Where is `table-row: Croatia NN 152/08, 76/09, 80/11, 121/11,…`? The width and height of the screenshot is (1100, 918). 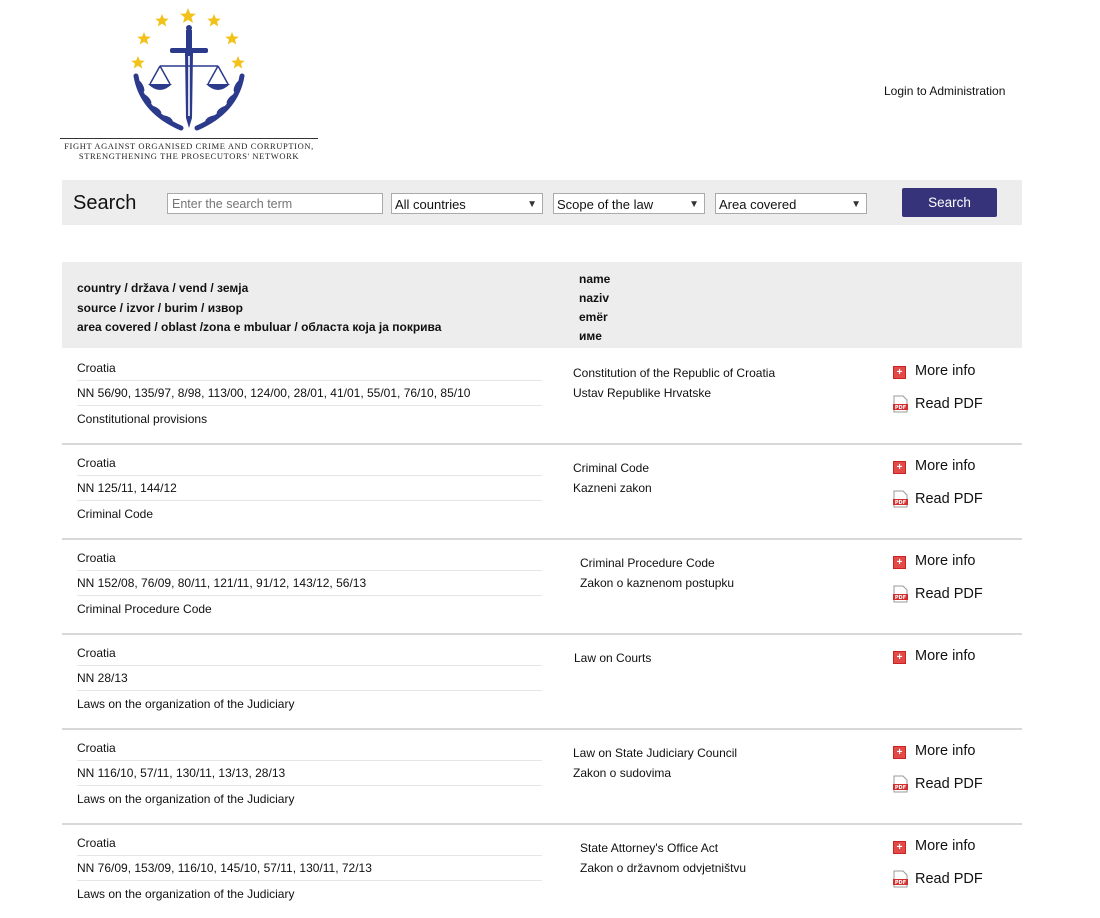 table-row: Croatia NN 152/08, 76/09, 80/11, 121/11,… is located at coordinates (542, 587).